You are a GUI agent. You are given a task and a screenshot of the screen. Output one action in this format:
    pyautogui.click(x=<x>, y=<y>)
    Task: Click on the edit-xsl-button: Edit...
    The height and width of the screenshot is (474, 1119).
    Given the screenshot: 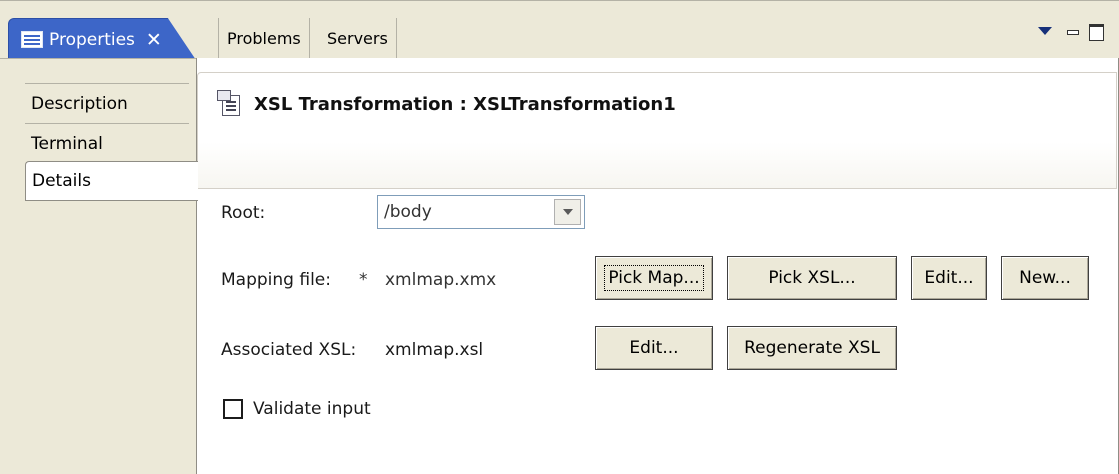 What is the action you would take?
    pyautogui.click(x=654, y=348)
    